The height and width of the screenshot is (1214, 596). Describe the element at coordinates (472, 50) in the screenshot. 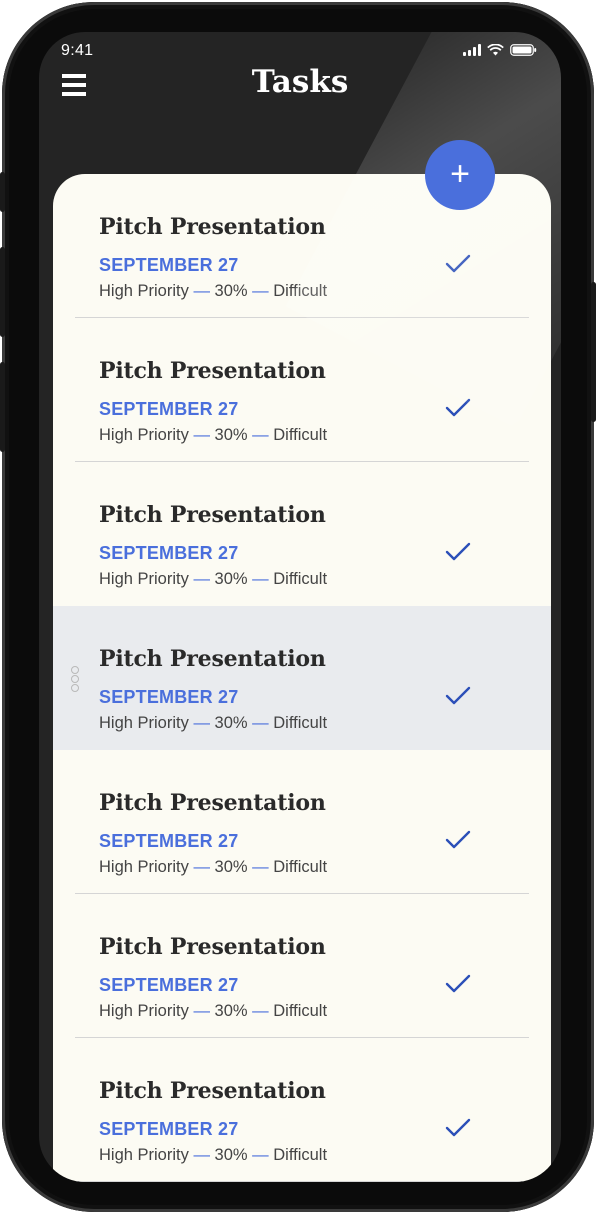

I see `signal-icon` at that location.